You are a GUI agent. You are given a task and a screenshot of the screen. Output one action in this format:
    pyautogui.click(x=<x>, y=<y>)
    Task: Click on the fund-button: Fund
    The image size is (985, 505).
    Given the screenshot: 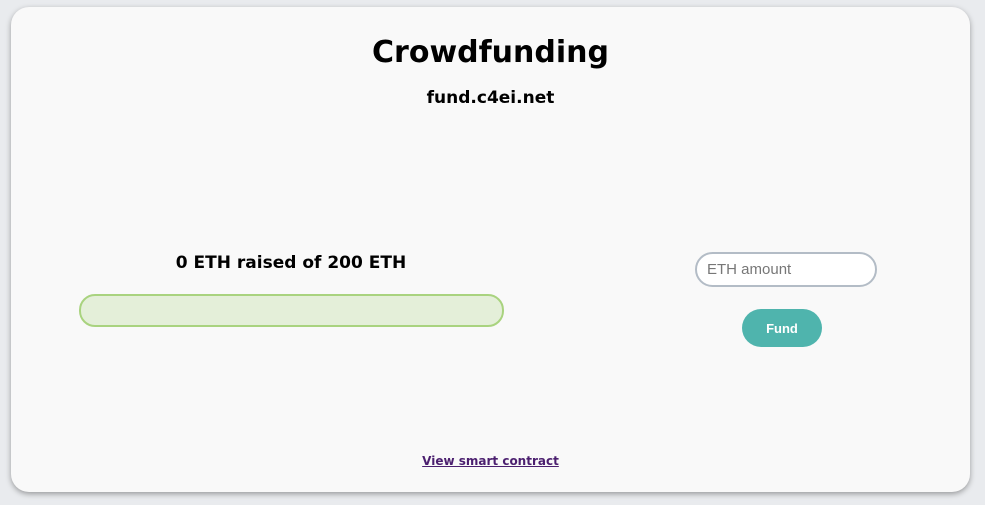 What is the action you would take?
    pyautogui.click(x=782, y=328)
    